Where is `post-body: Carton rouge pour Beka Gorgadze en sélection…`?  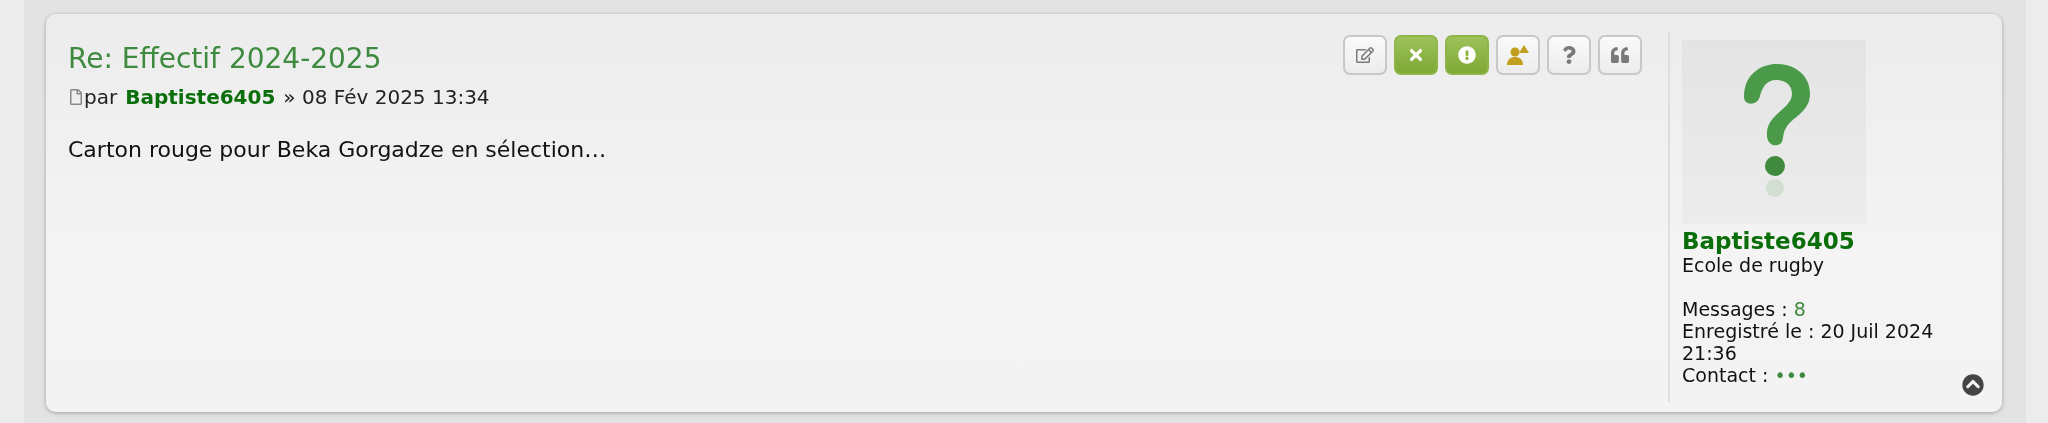
post-body: Carton rouge pour Beka Gorgadze en sélection… is located at coordinates (338, 149).